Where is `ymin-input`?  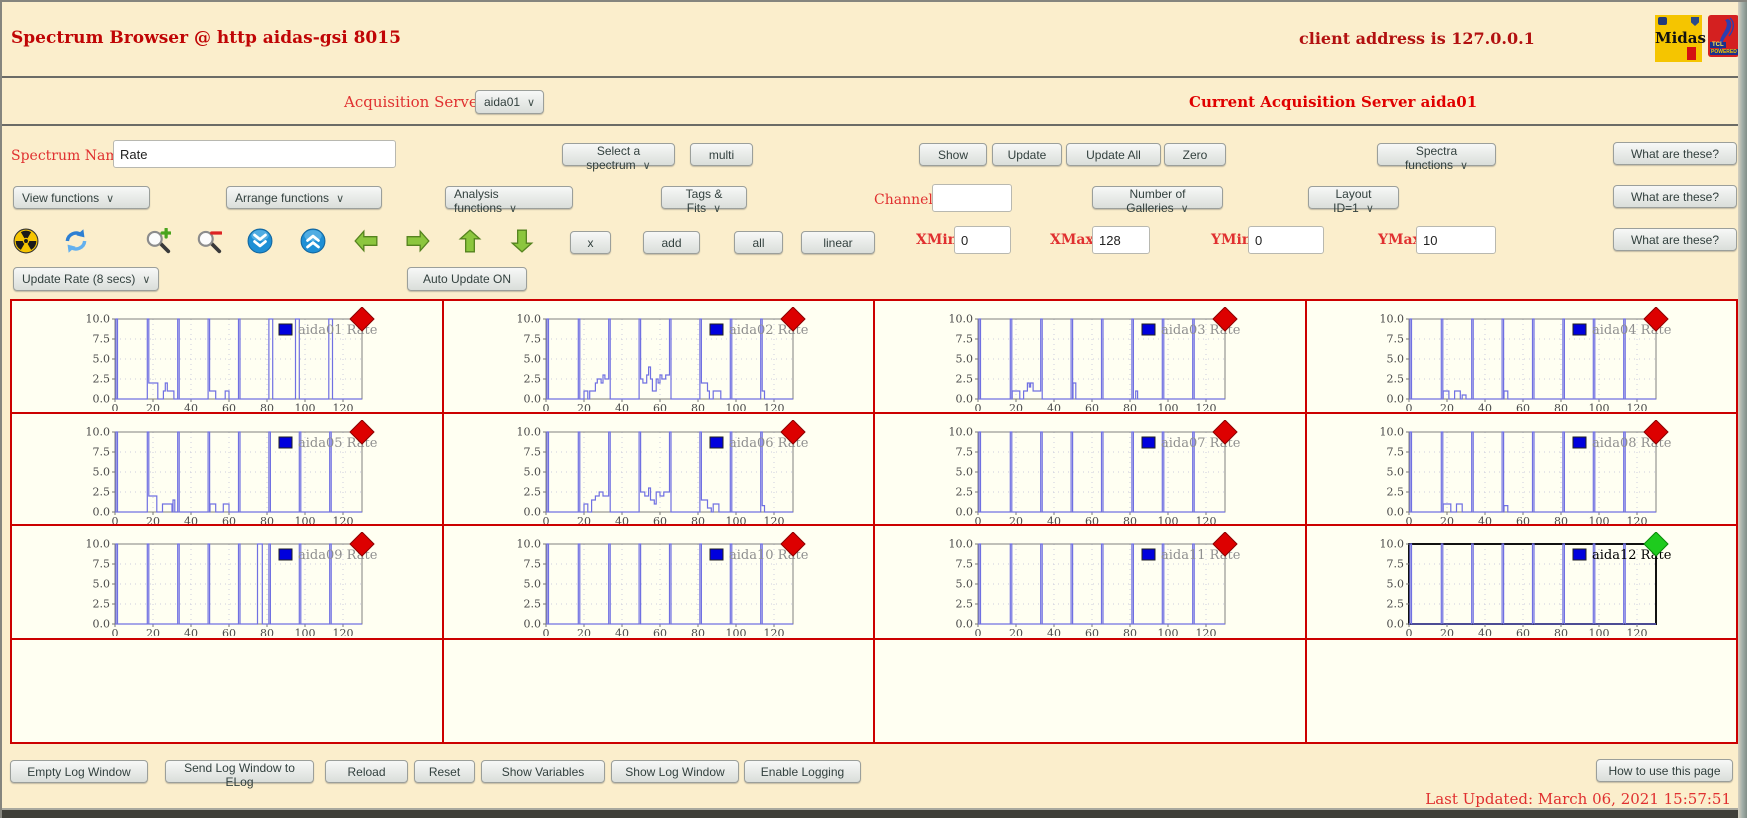 ymin-input is located at coordinates (1286, 240).